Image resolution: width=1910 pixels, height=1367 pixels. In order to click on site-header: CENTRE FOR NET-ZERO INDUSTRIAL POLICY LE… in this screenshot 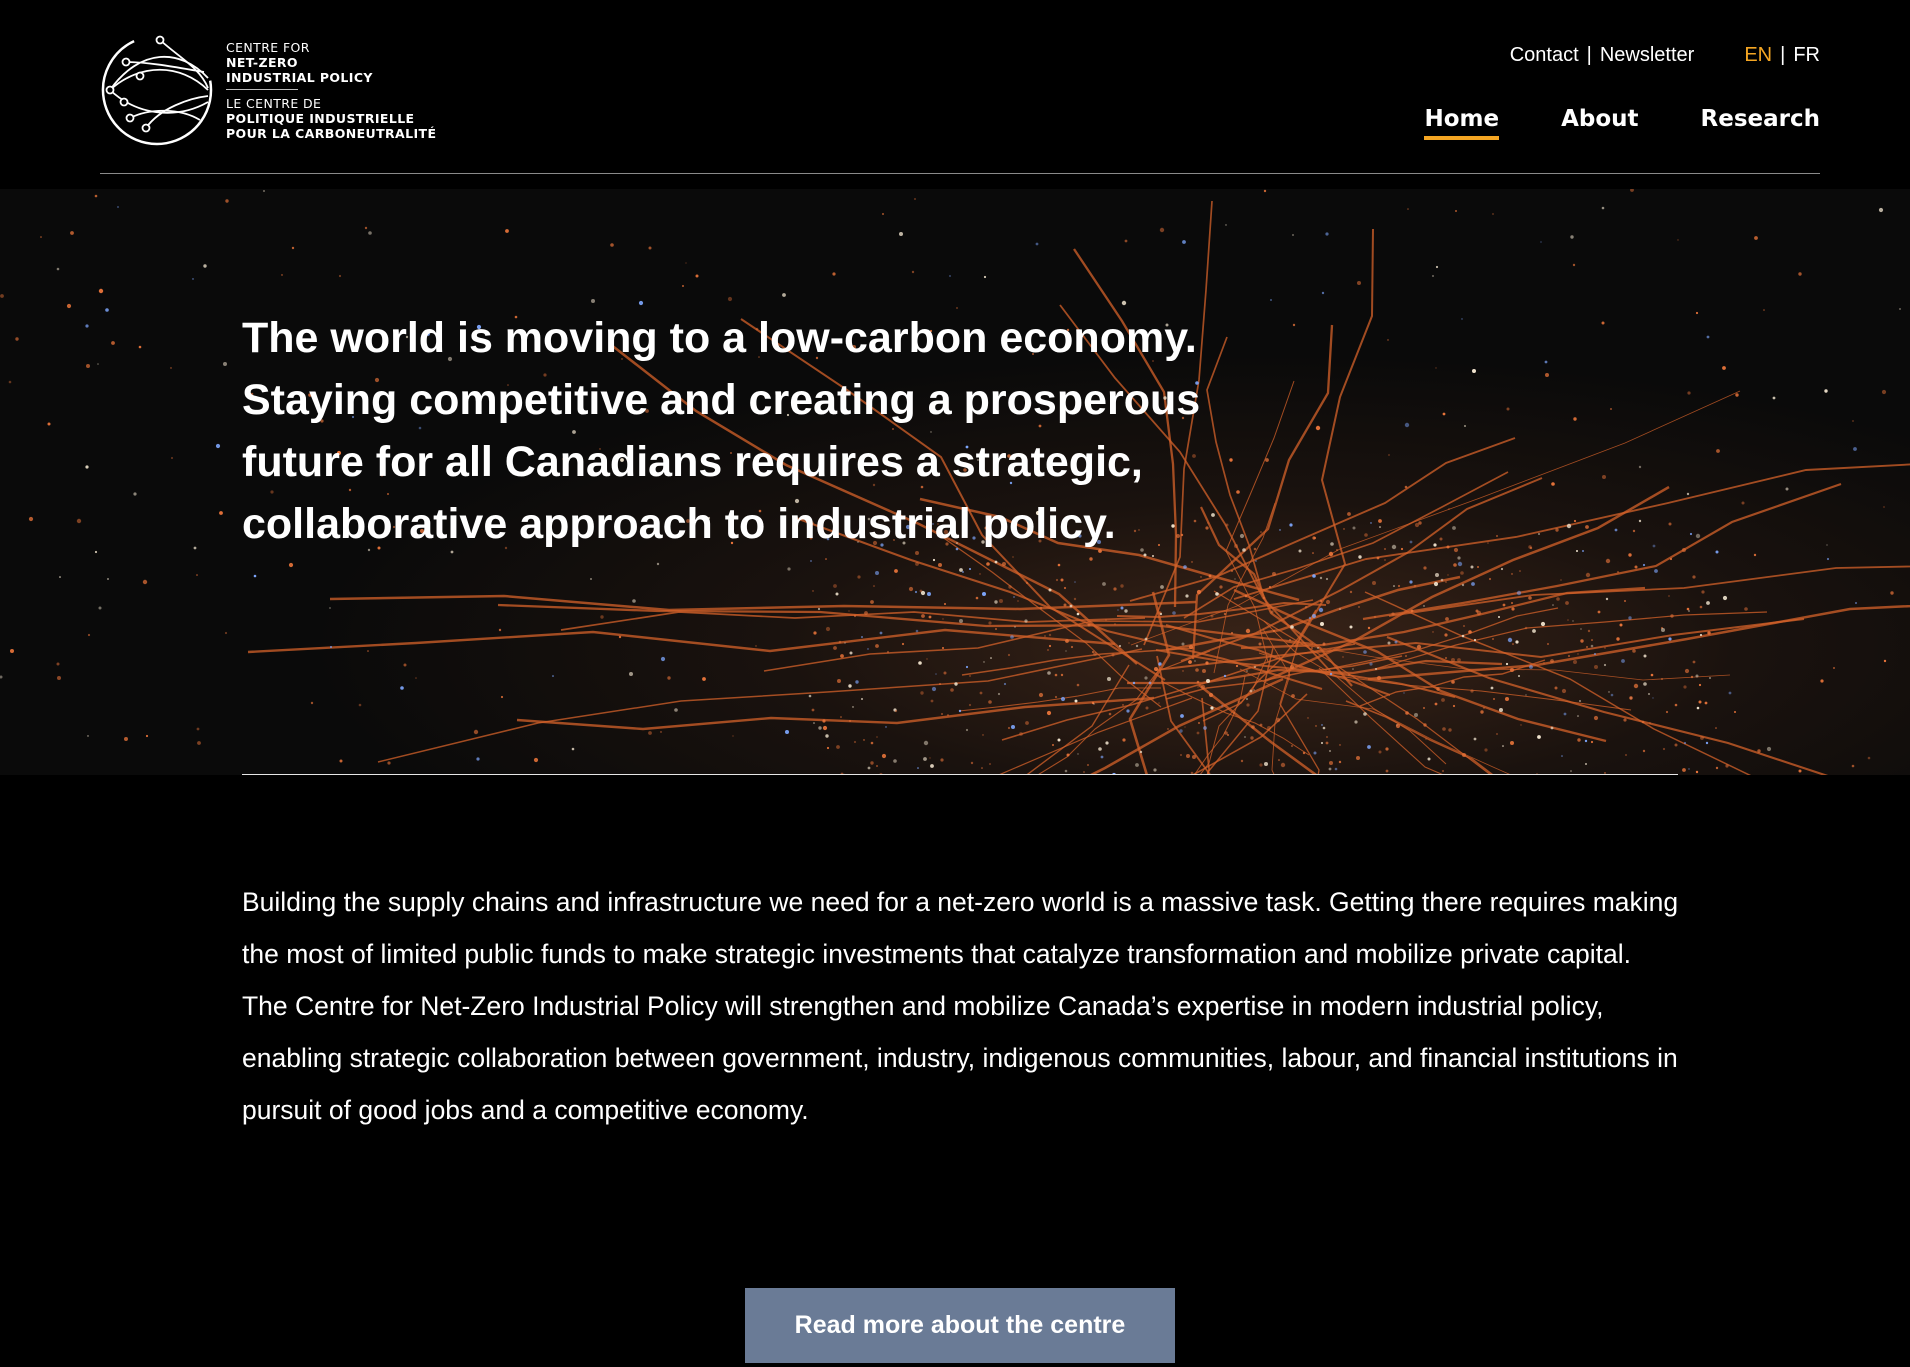, I will do `click(960, 87)`.